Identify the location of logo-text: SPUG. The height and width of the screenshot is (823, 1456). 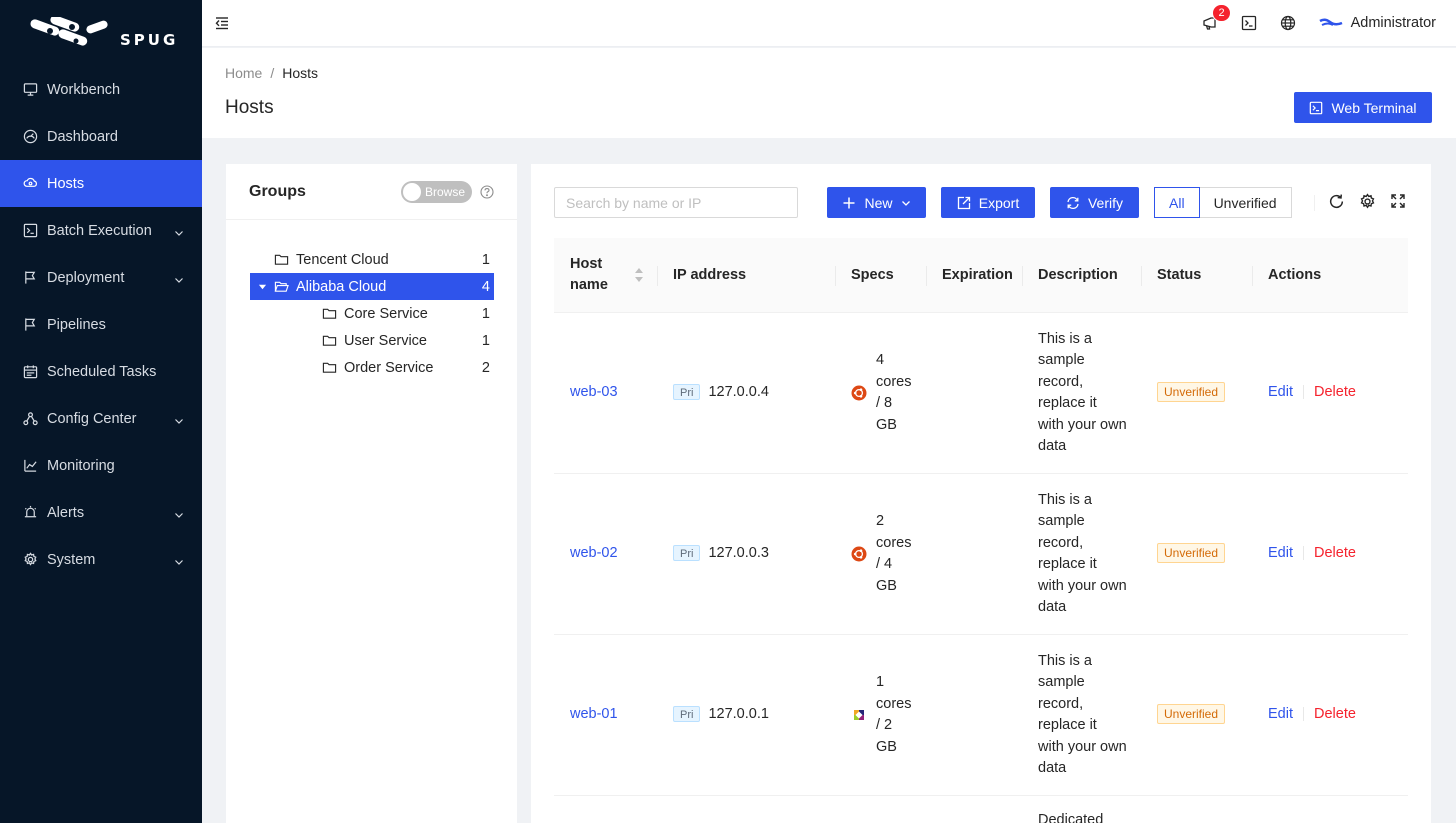
(149, 40).